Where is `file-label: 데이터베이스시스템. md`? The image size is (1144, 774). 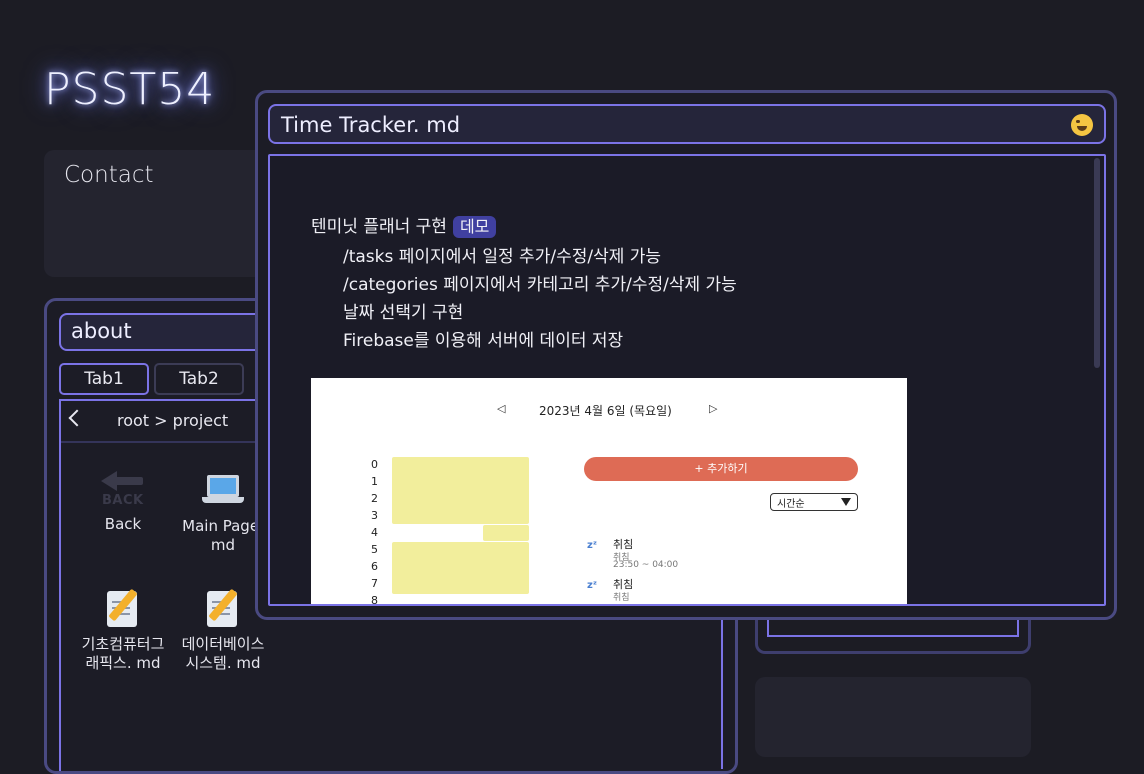 file-label: 데이터베이스시스템. md is located at coordinates (223, 653).